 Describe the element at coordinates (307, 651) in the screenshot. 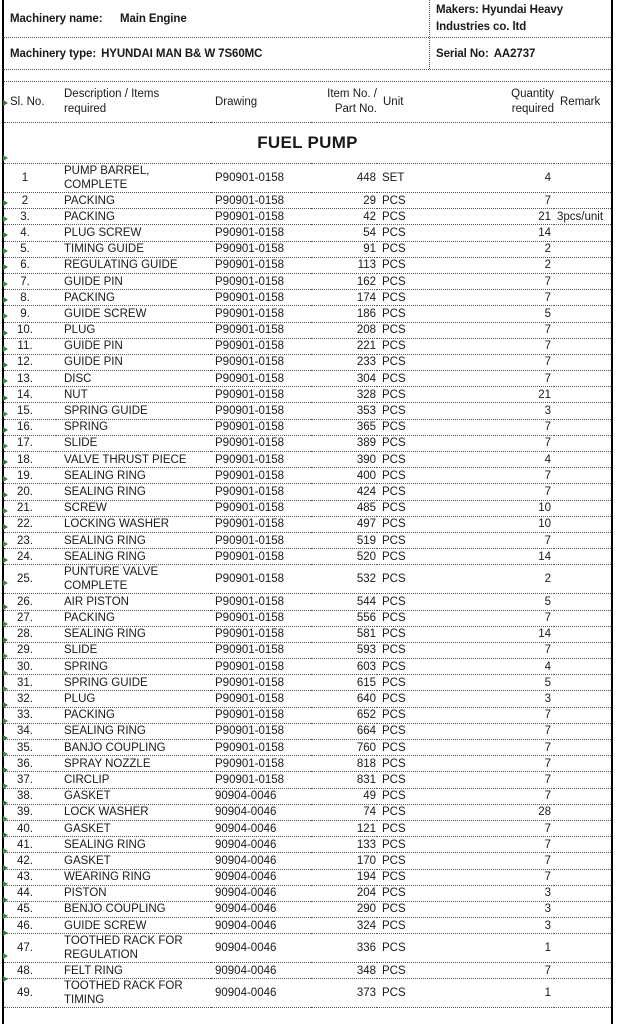

I see `table-row: 29. SLIDE P90901-0158 593 PCS 7` at that location.